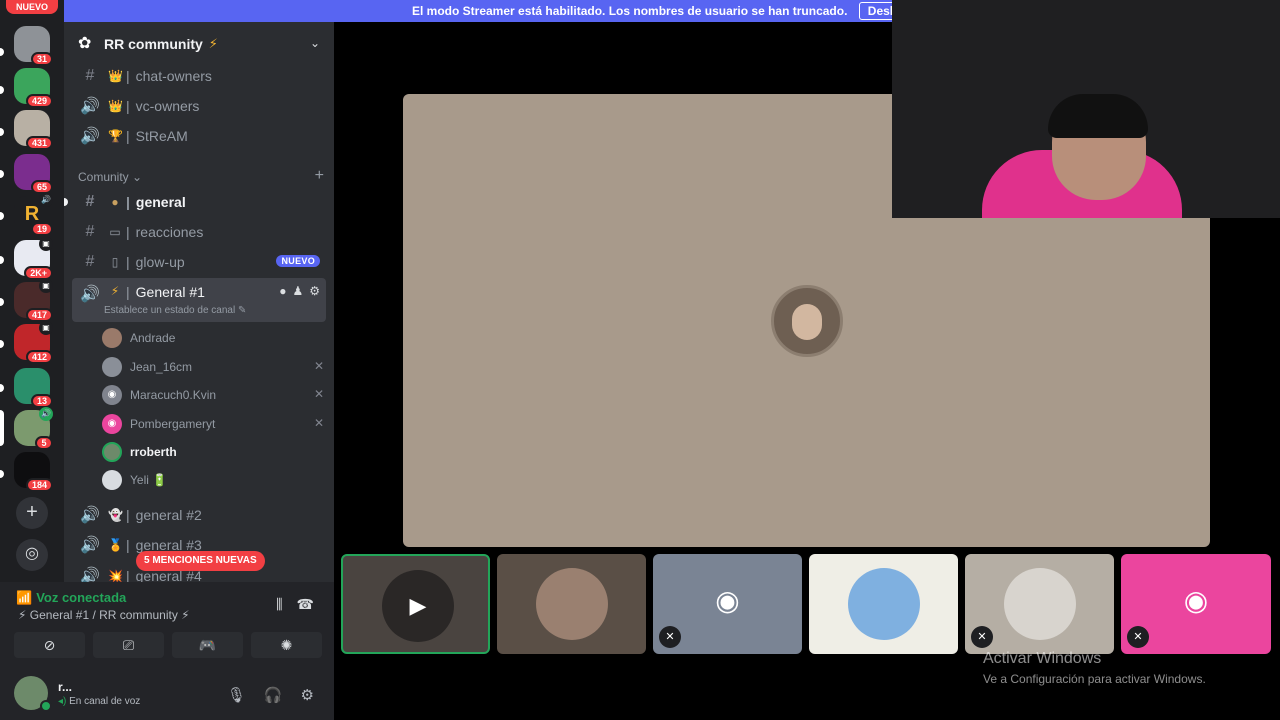 The image size is (1280, 720). What do you see at coordinates (207, 645) in the screenshot?
I see `activities-button: 🎮` at bounding box center [207, 645].